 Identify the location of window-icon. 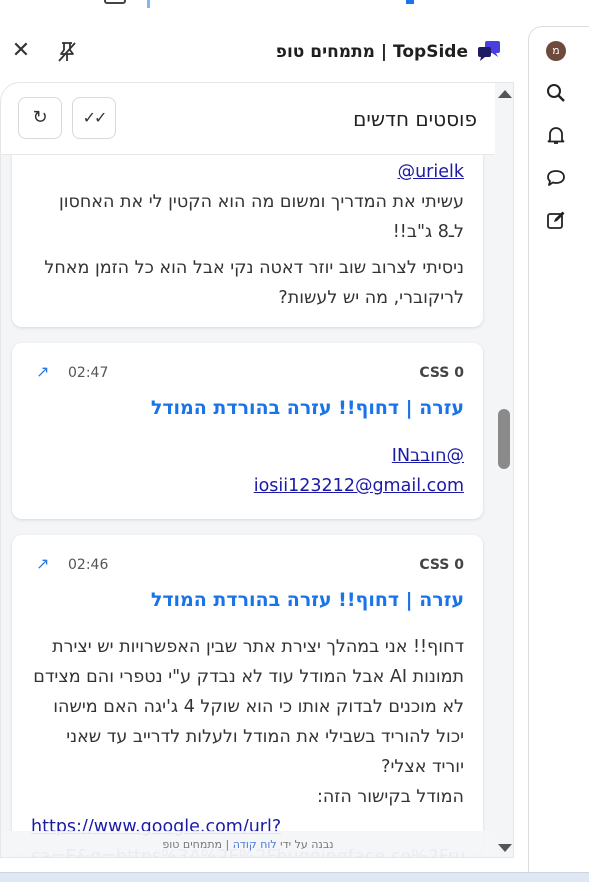
(115, 2).